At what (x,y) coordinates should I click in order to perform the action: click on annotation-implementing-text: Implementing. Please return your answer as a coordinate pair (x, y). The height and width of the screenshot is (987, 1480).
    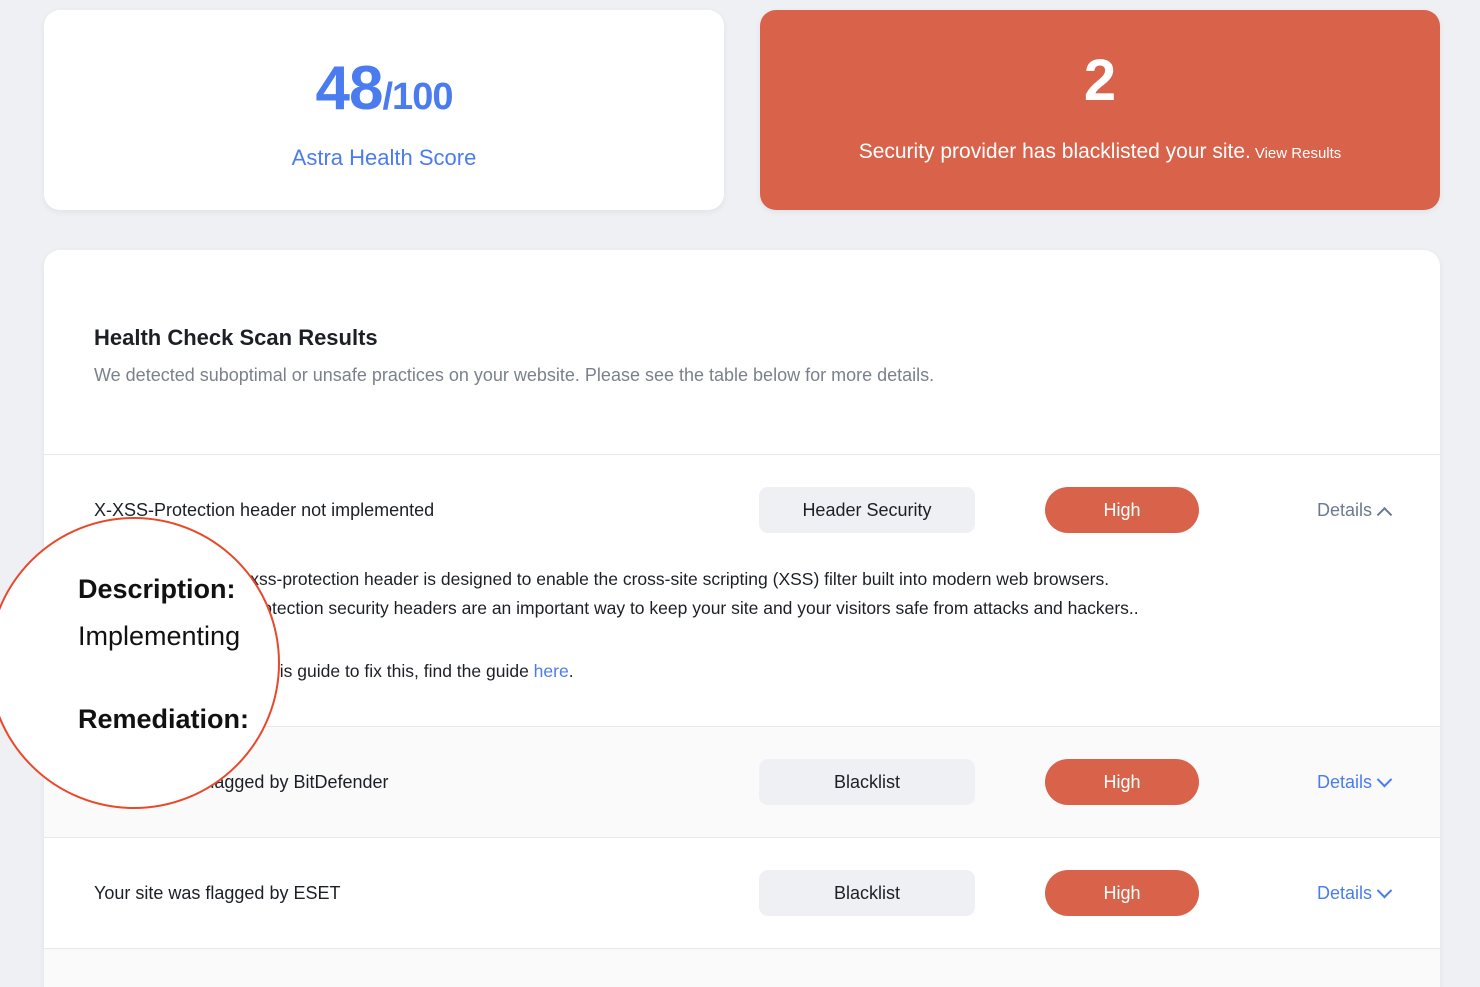
    Looking at the image, I should click on (159, 636).